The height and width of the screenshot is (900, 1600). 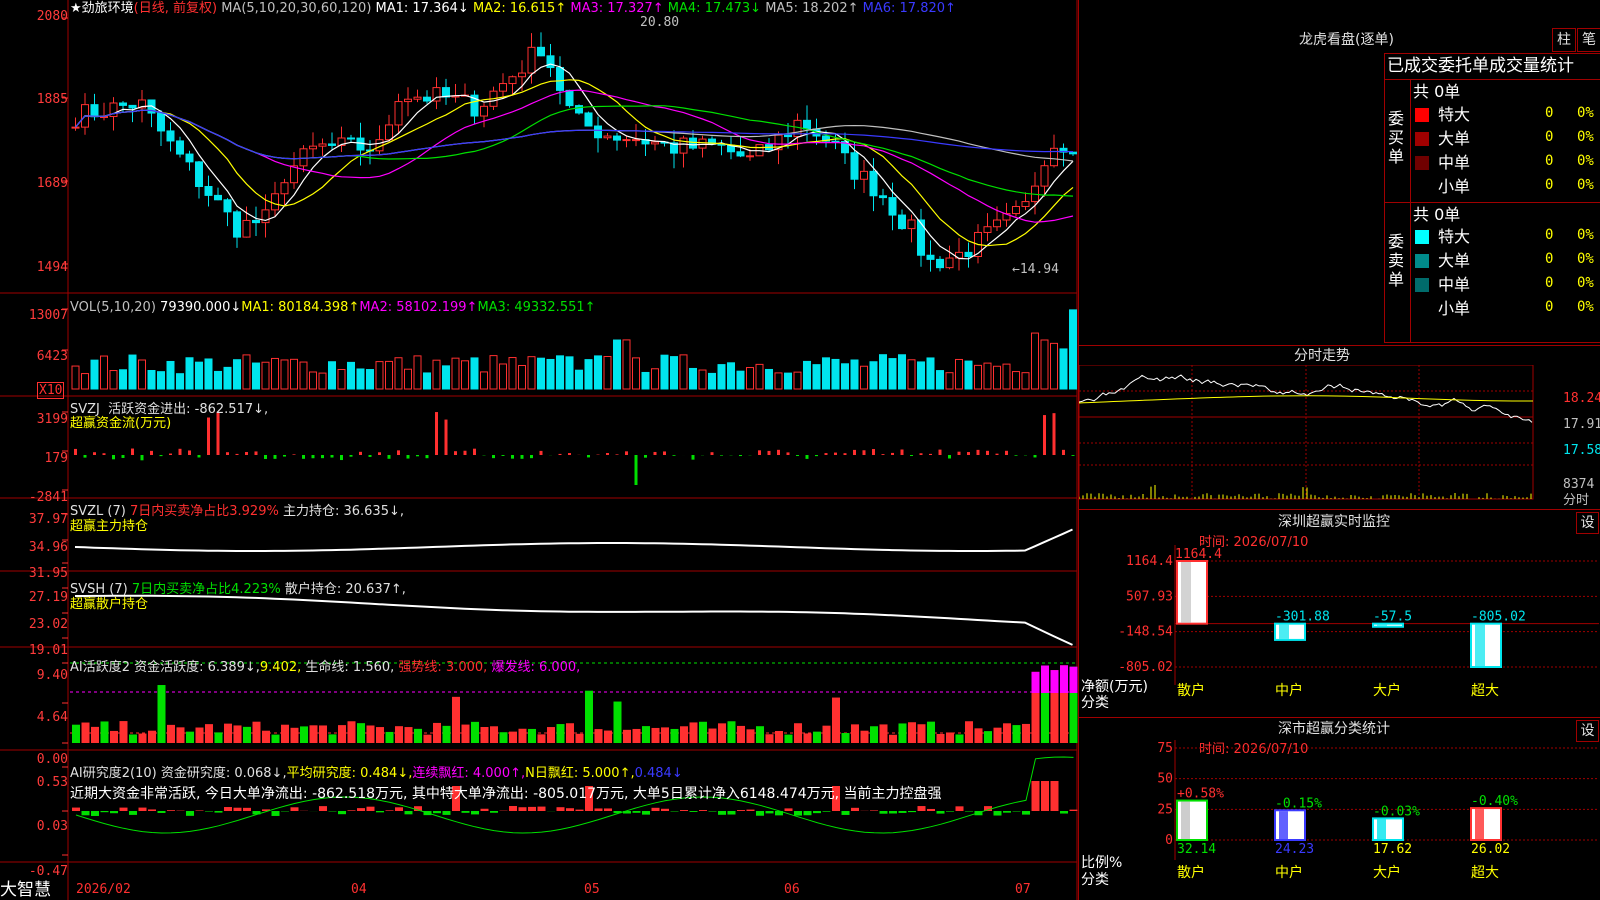 What do you see at coordinates (1564, 40) in the screenshot?
I see `bar-mode-button: 柱` at bounding box center [1564, 40].